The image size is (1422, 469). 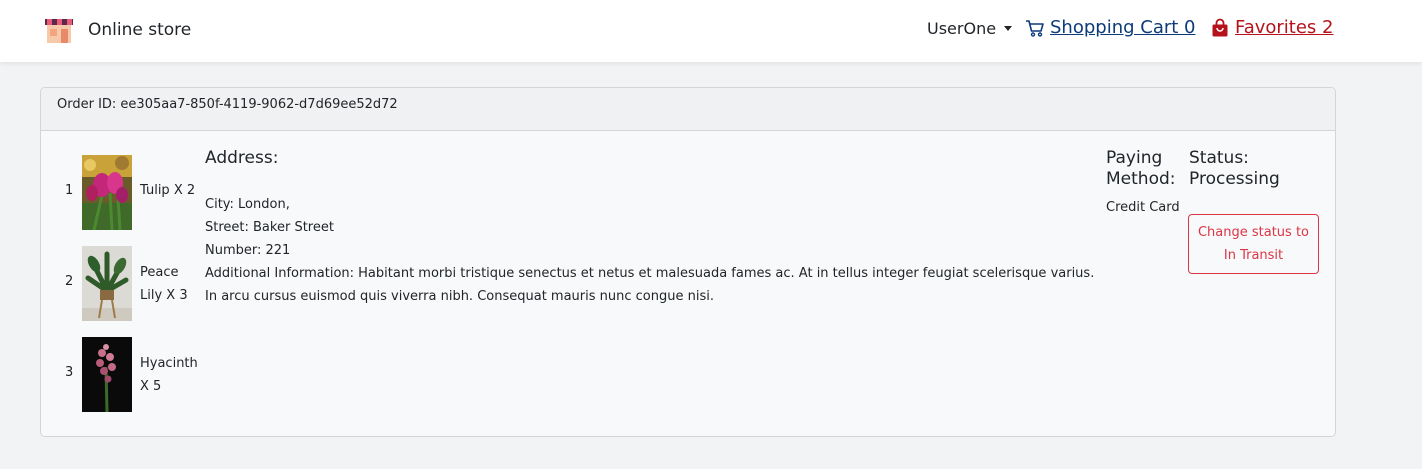 I want to click on order-item: 3 Hyacinth X 5, so click(x=122, y=375).